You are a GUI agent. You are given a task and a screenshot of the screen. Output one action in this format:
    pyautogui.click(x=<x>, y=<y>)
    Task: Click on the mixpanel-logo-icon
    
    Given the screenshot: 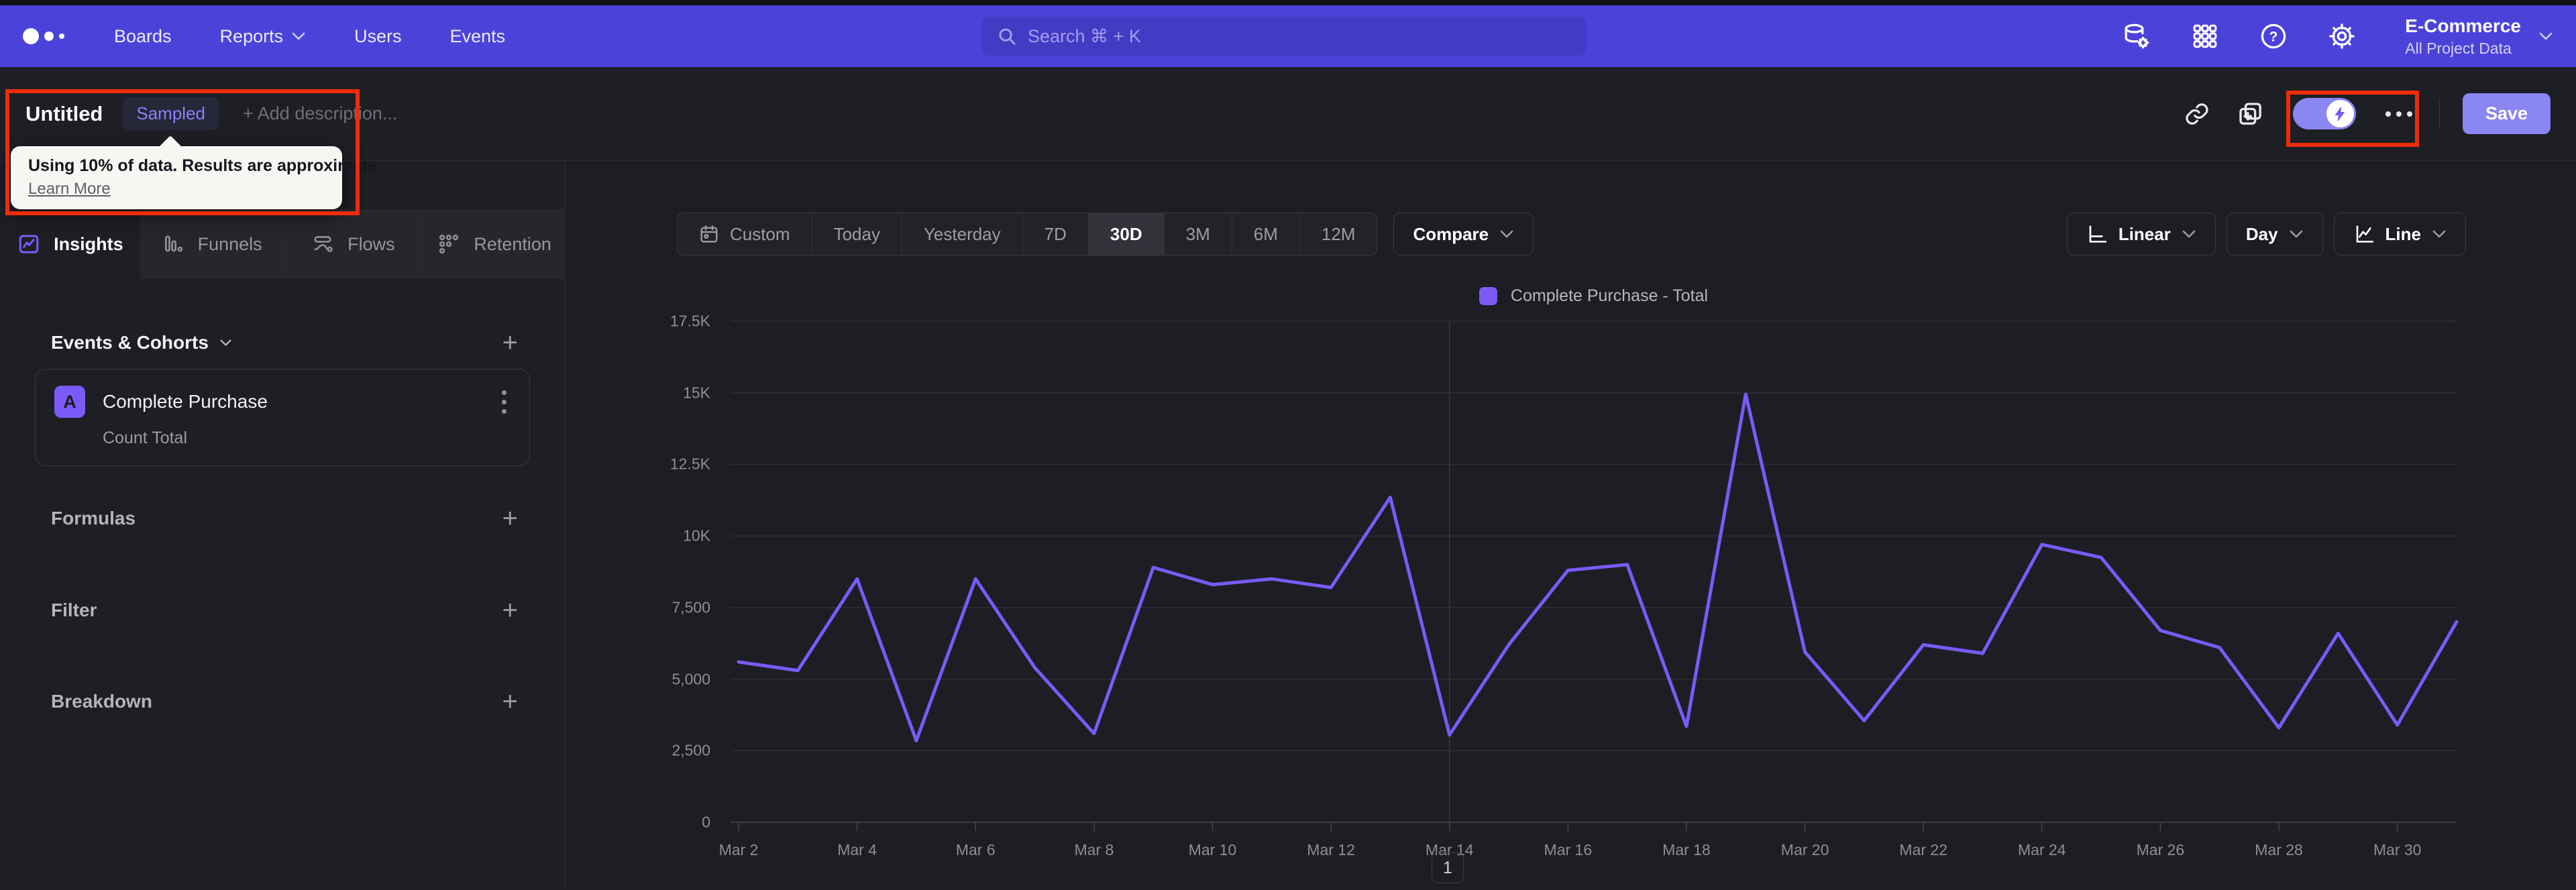 What is the action you would take?
    pyautogui.click(x=51, y=36)
    